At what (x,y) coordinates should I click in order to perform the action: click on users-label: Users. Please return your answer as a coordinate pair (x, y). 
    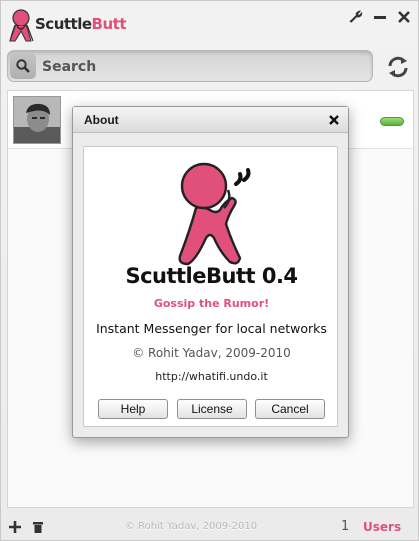
    Looking at the image, I should click on (382, 527).